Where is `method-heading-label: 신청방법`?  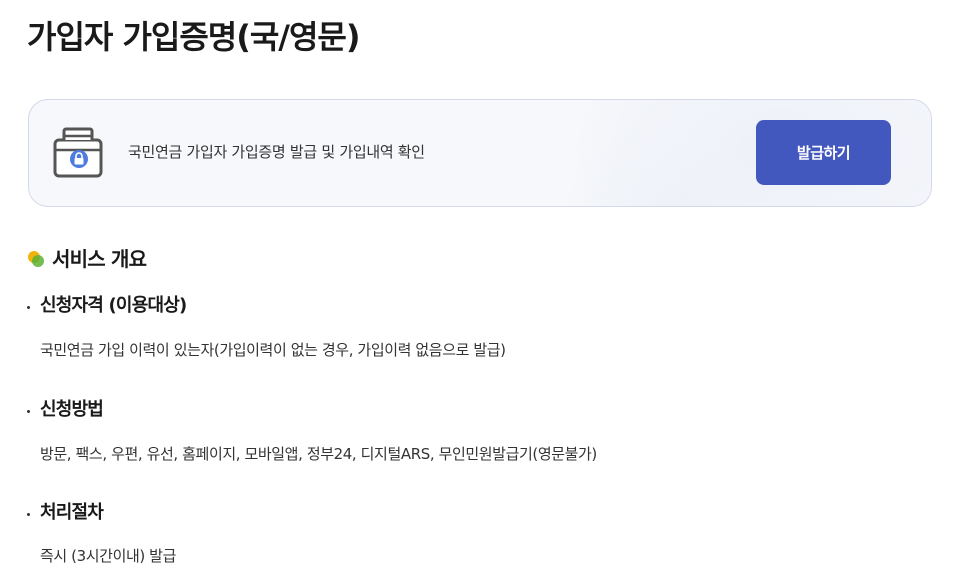 method-heading-label: 신청방법 is located at coordinates (72, 409).